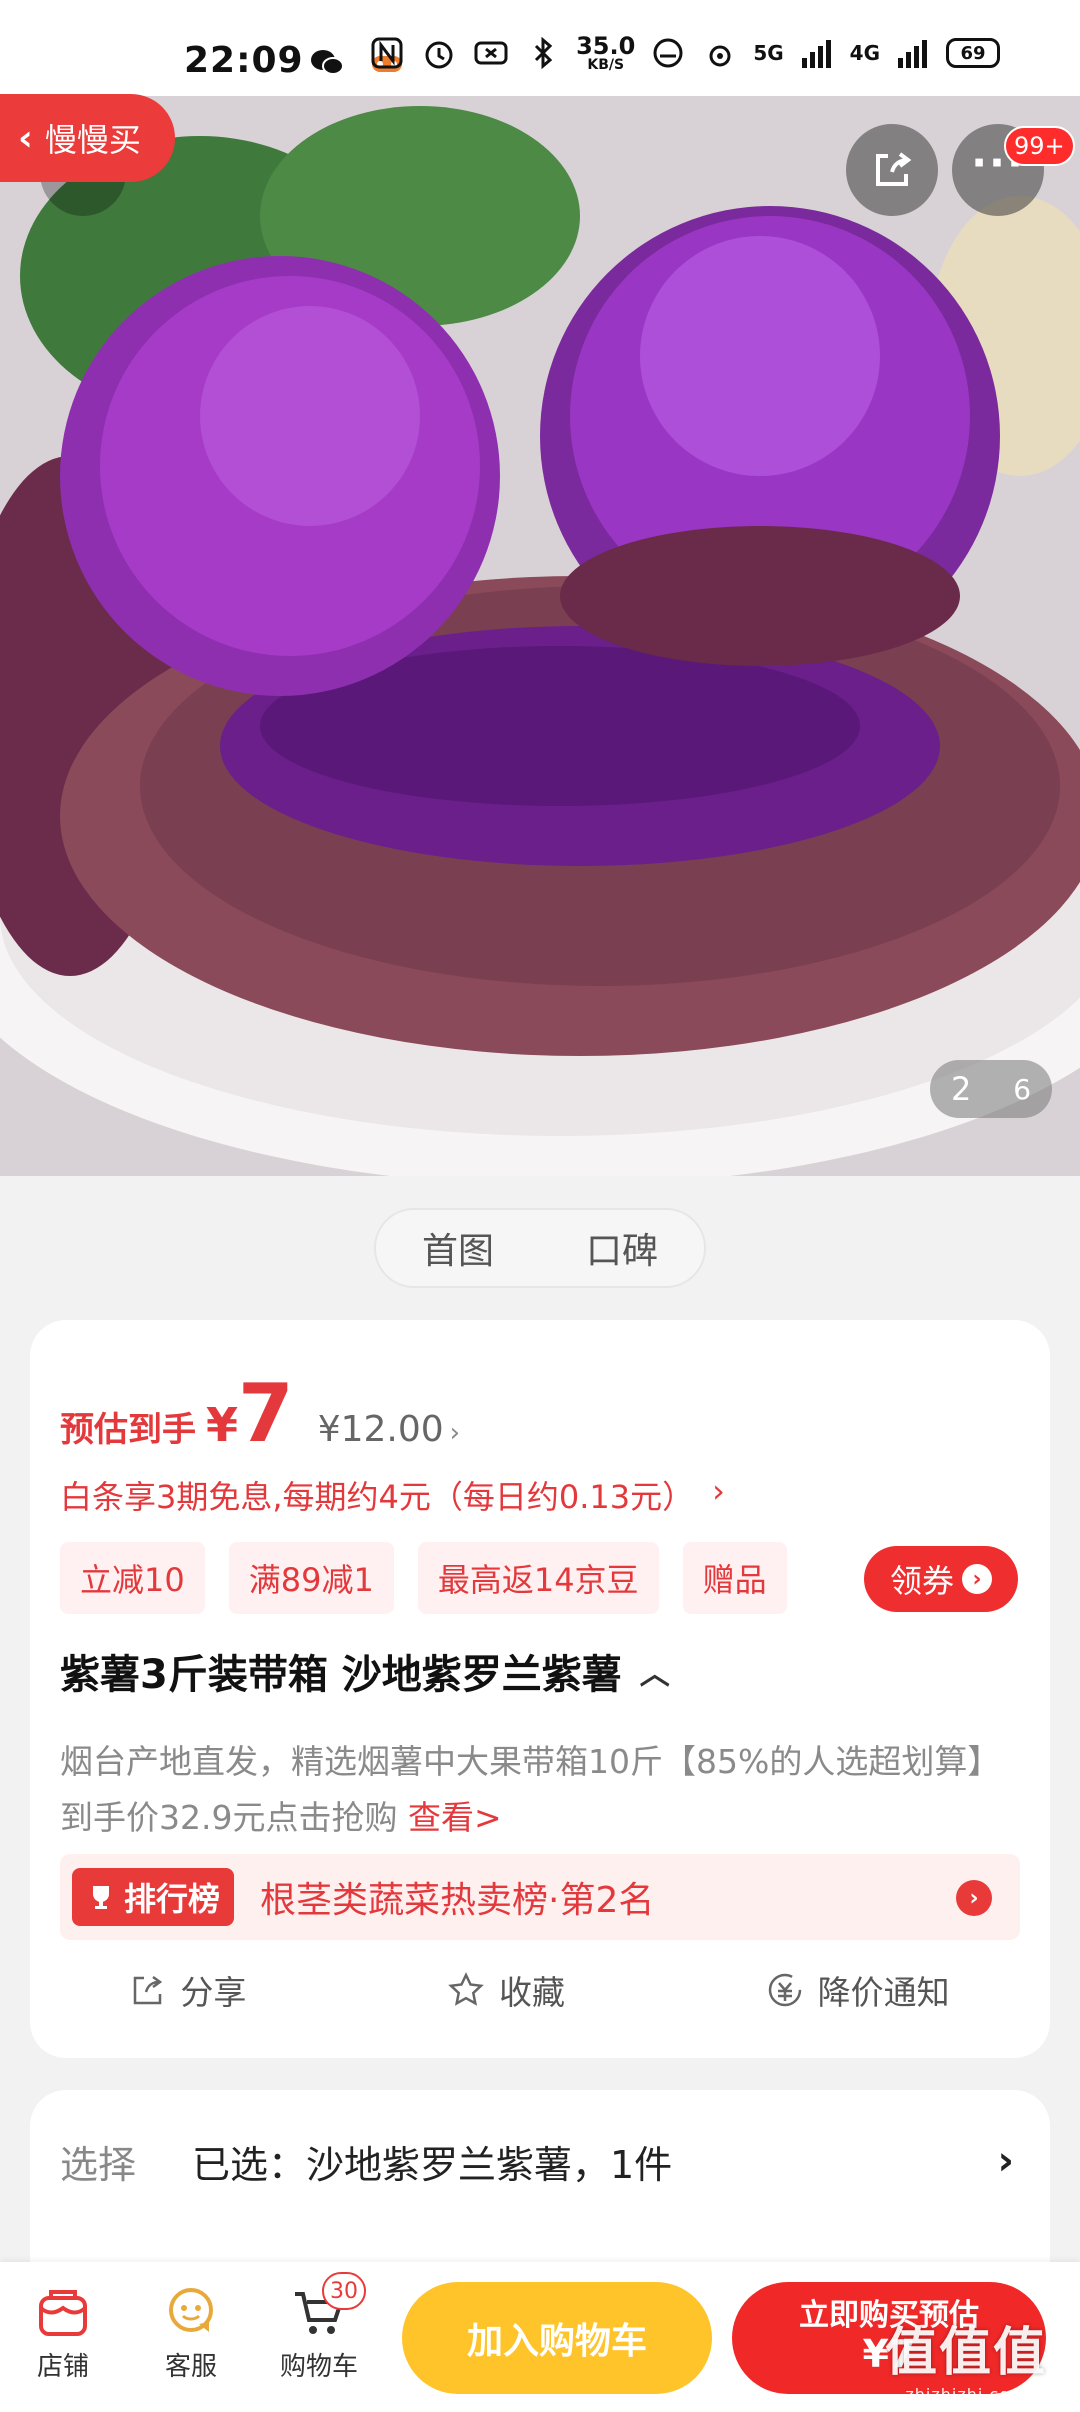  I want to click on shop-button: 店铺, so click(63, 2333).